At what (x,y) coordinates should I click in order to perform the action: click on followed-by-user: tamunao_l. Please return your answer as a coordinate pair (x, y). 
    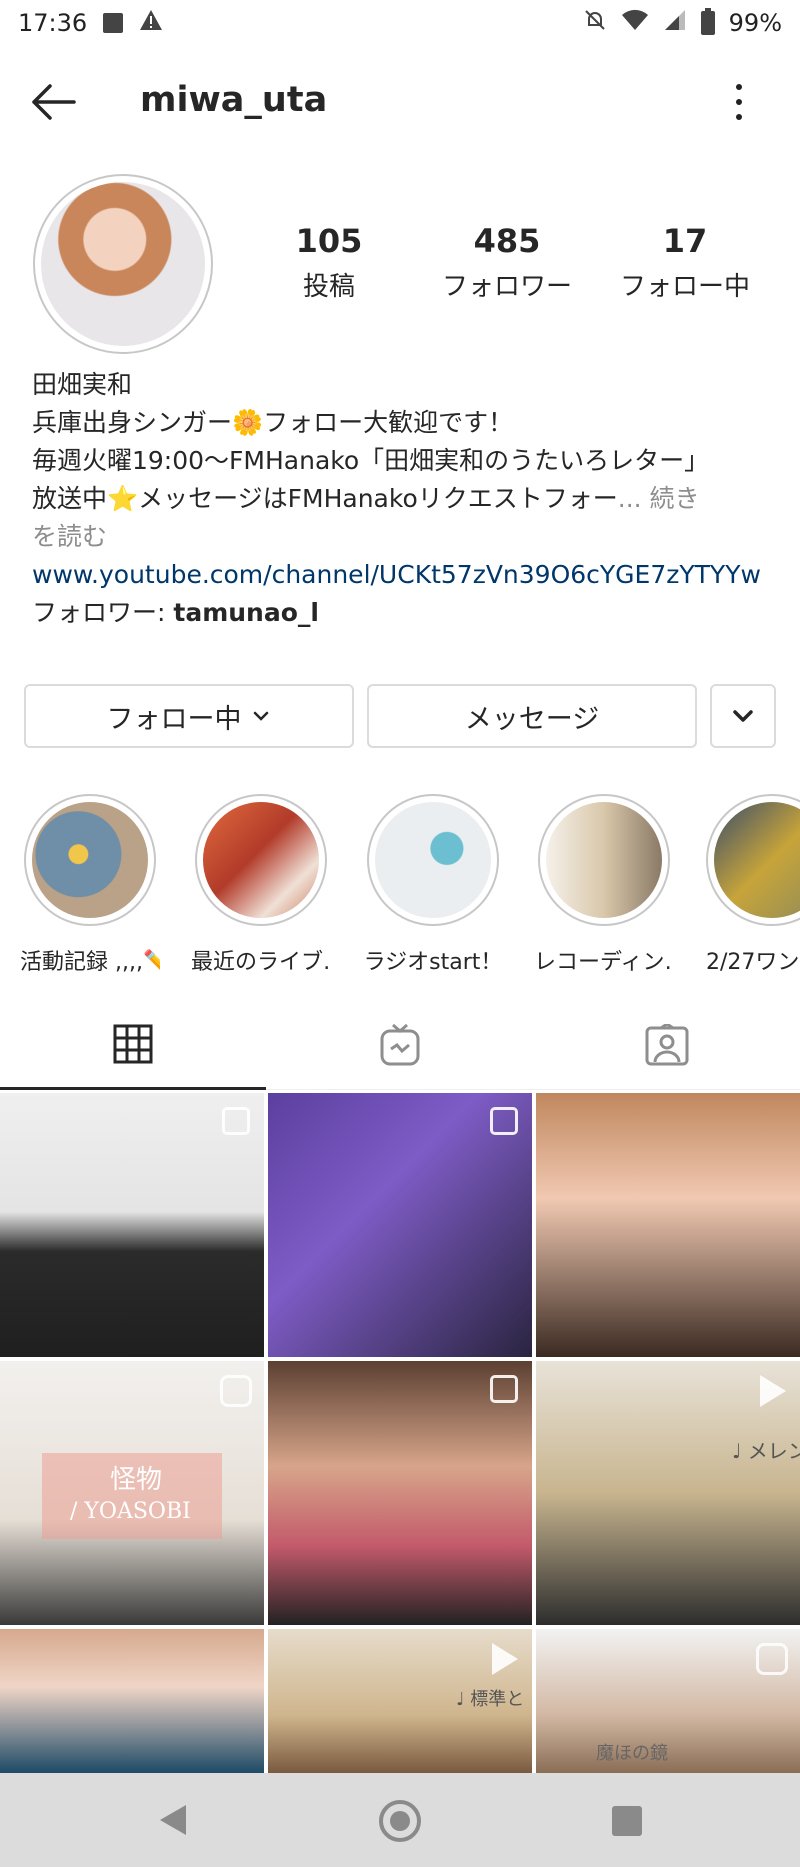
    Looking at the image, I should click on (246, 612).